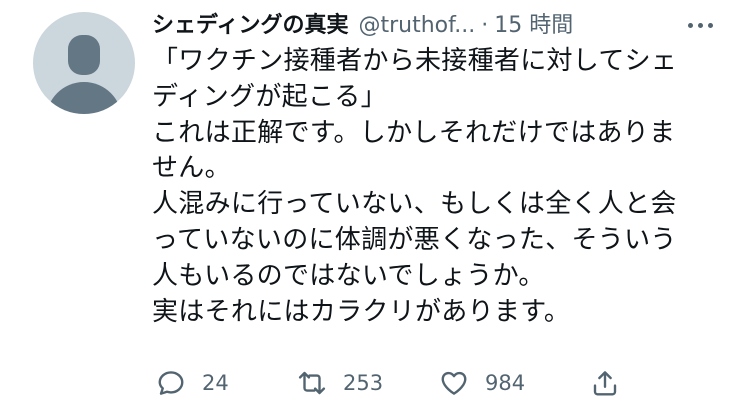  Describe the element at coordinates (84, 98) in the screenshot. I see `avatar-body` at that location.